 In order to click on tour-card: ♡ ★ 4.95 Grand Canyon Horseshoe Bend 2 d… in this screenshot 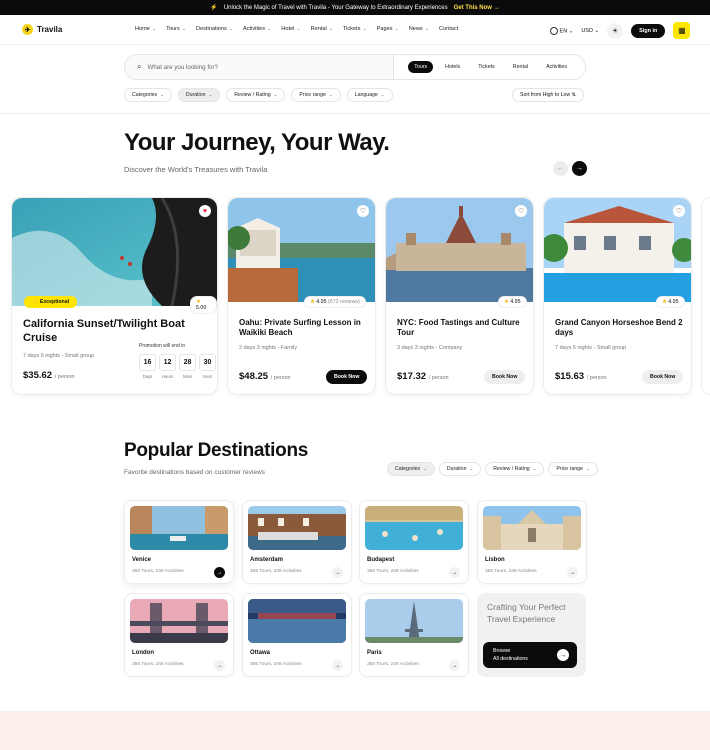, I will do `click(617, 296)`.